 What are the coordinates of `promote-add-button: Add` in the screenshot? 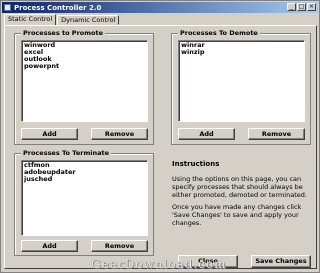 It's located at (49, 134).